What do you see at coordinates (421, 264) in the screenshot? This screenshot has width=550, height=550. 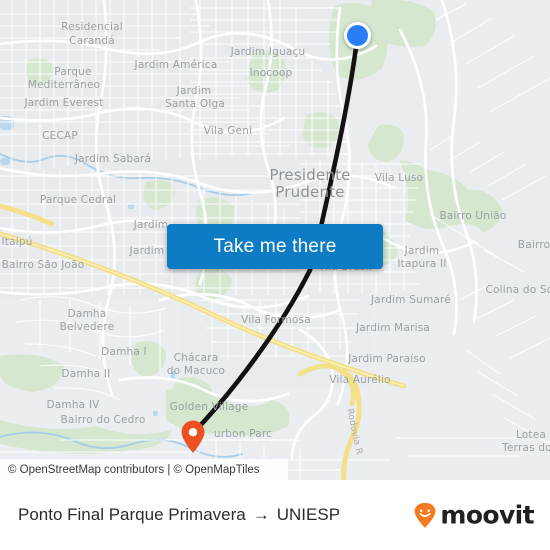 I see `map-label: Itapura II` at bounding box center [421, 264].